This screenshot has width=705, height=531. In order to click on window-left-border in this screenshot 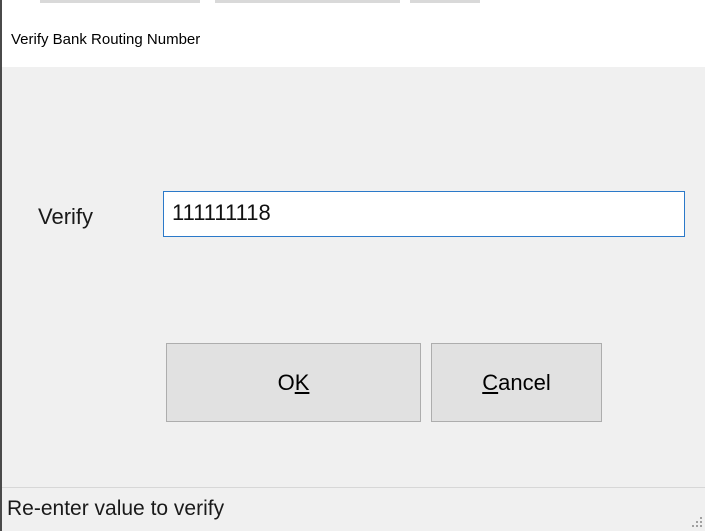, I will do `click(1, 265)`.